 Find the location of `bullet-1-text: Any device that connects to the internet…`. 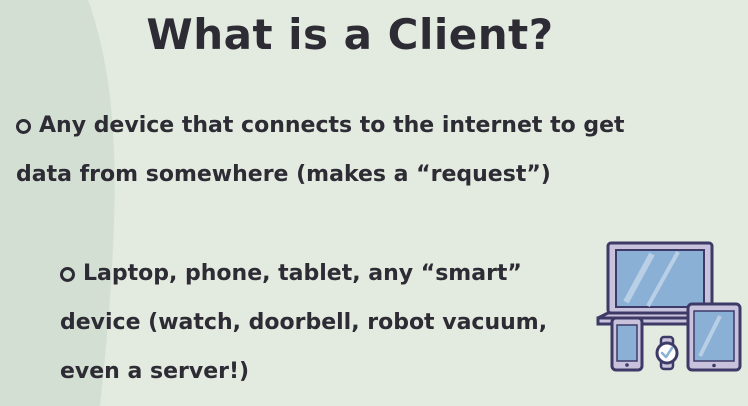

bullet-1-text: Any device that connects to the internet… is located at coordinates (320, 150).